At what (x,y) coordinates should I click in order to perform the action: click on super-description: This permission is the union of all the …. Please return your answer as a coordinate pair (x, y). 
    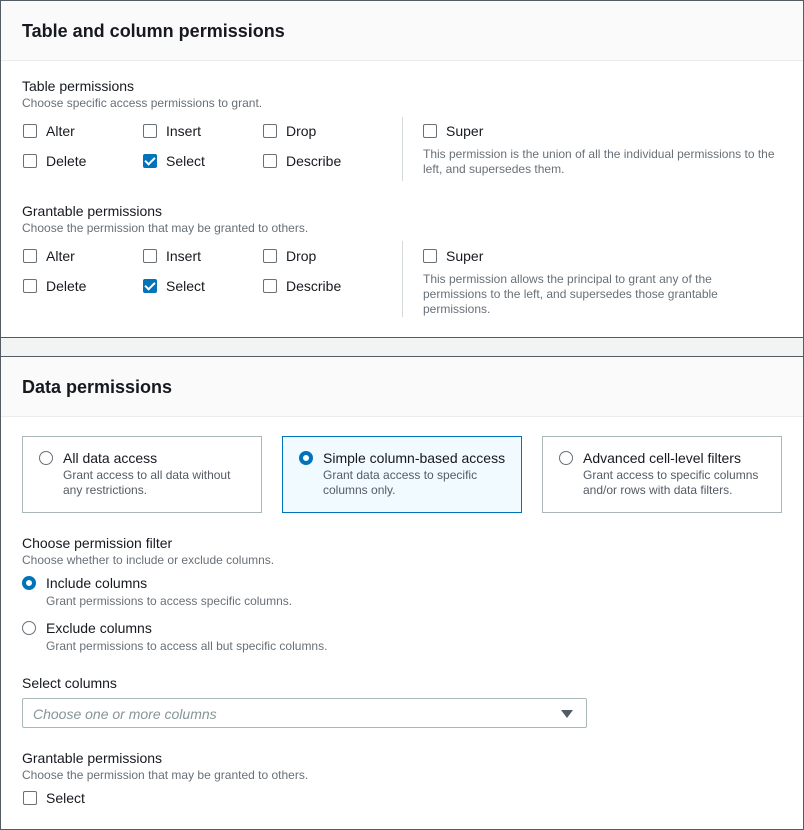
    Looking at the image, I should click on (599, 161).